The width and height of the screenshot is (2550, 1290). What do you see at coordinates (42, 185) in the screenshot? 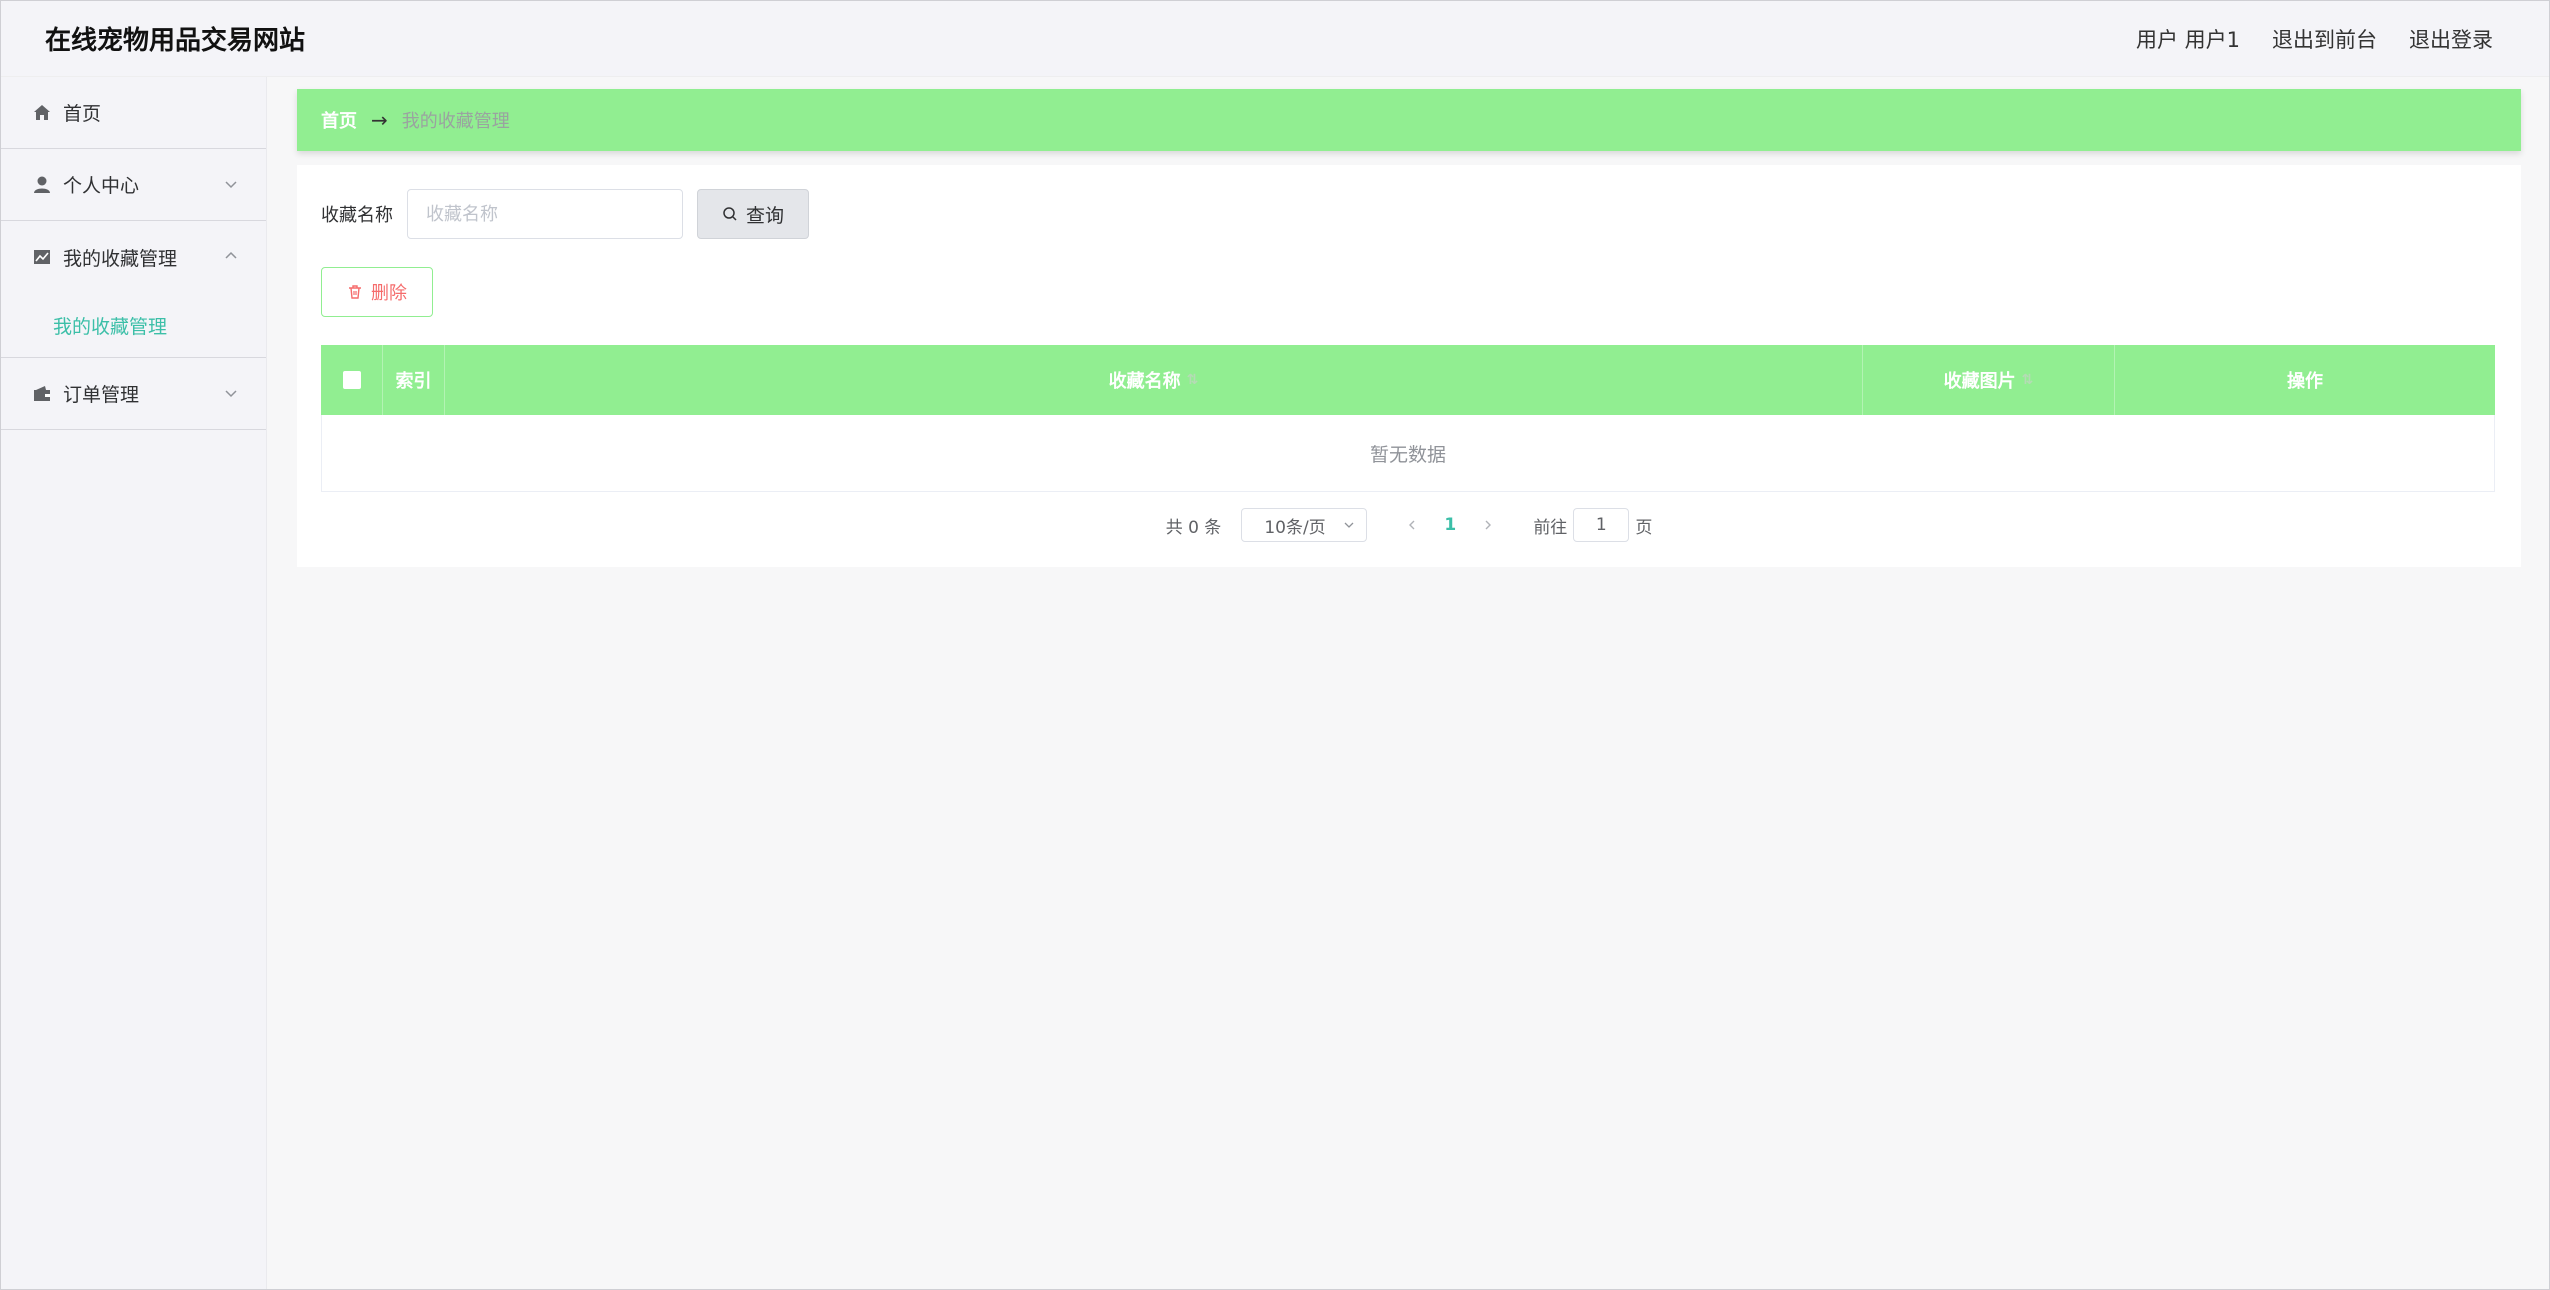
I see `user-icon` at bounding box center [42, 185].